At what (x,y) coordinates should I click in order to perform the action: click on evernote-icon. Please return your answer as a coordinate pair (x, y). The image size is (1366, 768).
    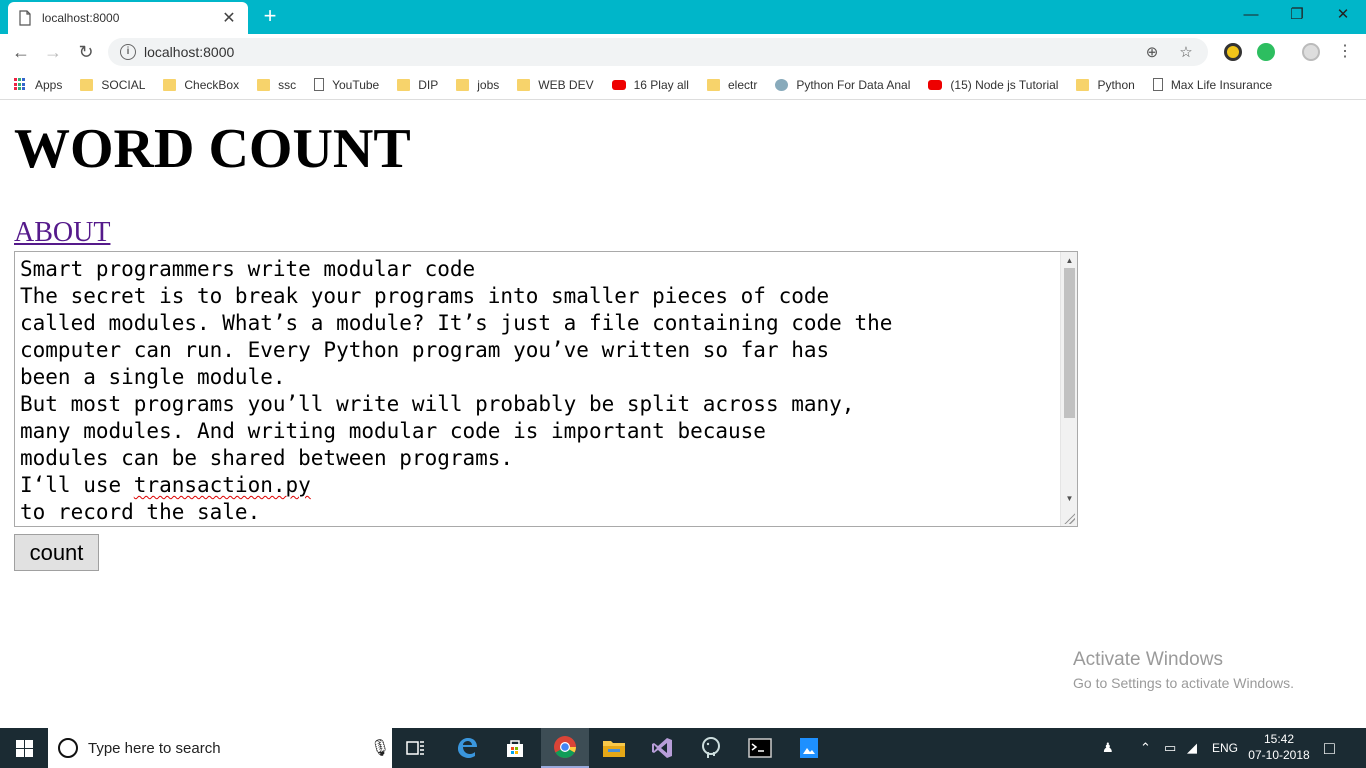
    Looking at the image, I should click on (1266, 52).